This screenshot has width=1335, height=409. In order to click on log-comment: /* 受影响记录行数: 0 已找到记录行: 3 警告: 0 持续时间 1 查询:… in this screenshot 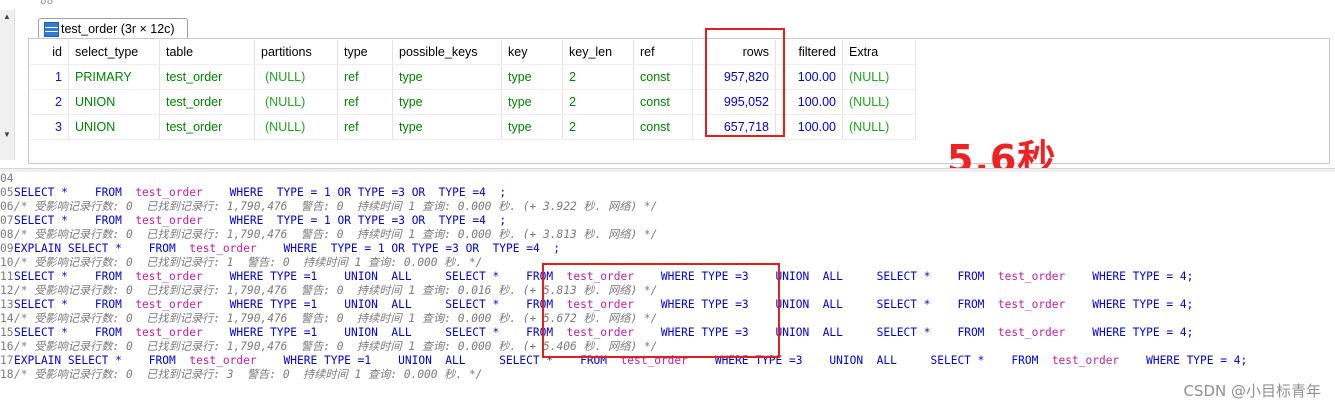, I will do `click(248, 374)`.